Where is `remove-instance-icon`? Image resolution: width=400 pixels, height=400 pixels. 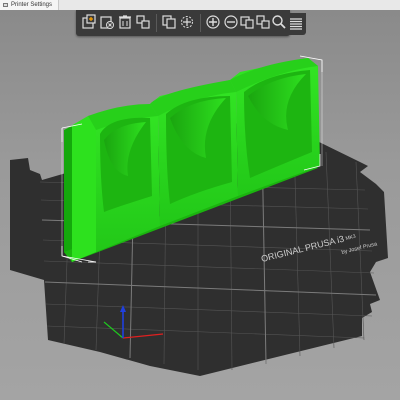 remove-instance-icon is located at coordinates (231, 22).